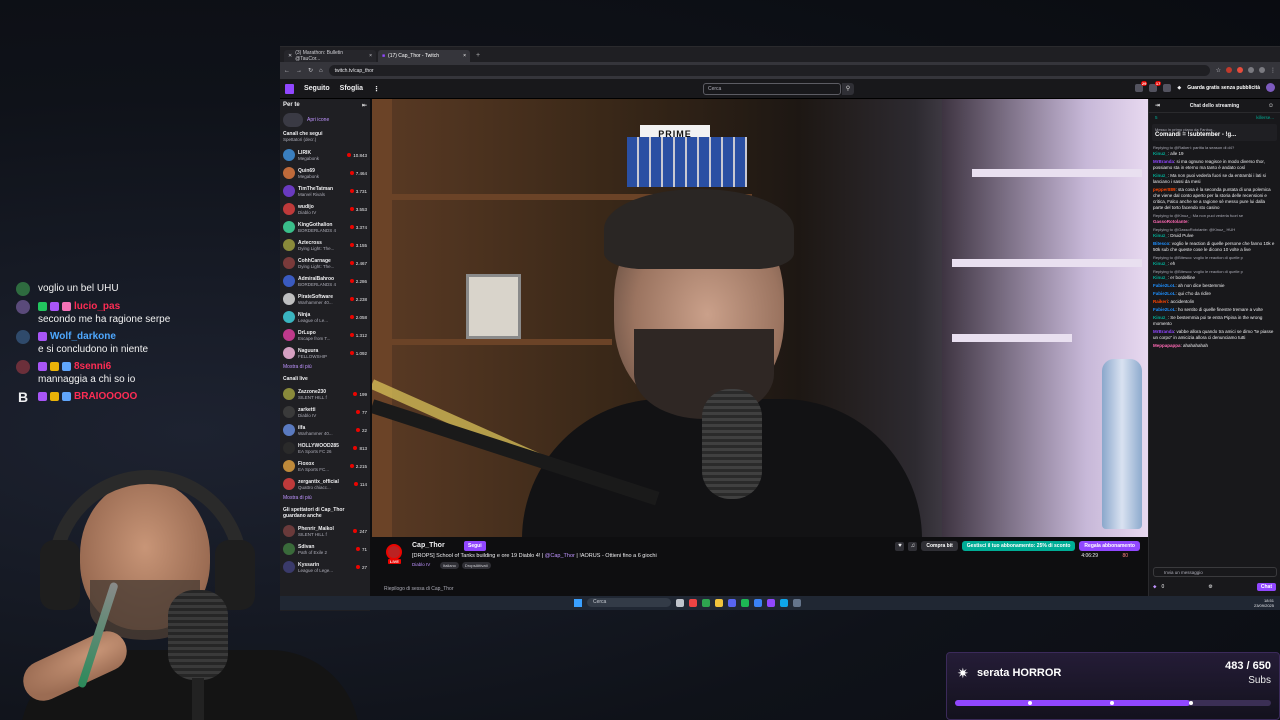  I want to click on collapse-sidebar-icon: ⇤, so click(364, 105).